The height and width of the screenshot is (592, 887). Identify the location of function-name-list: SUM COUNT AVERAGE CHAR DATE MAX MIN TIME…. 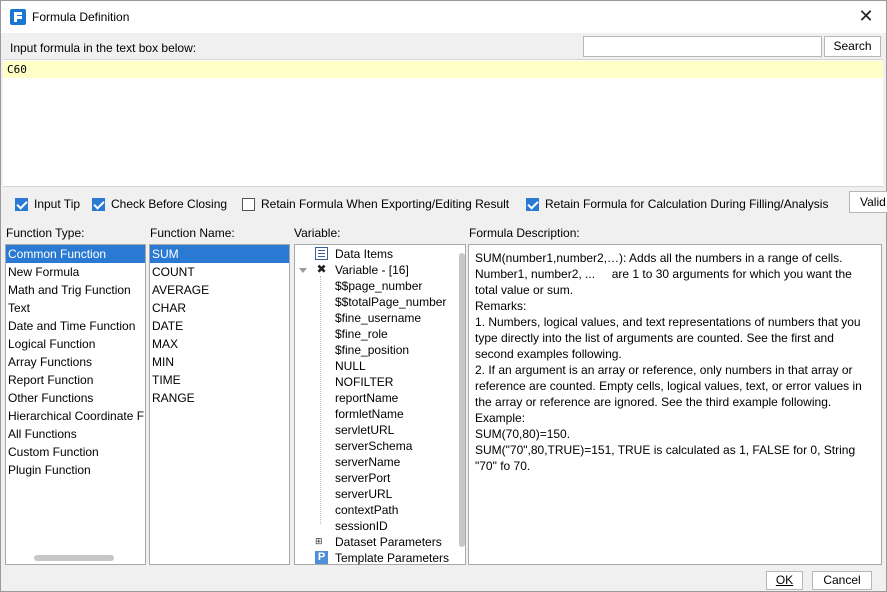
(219, 404).